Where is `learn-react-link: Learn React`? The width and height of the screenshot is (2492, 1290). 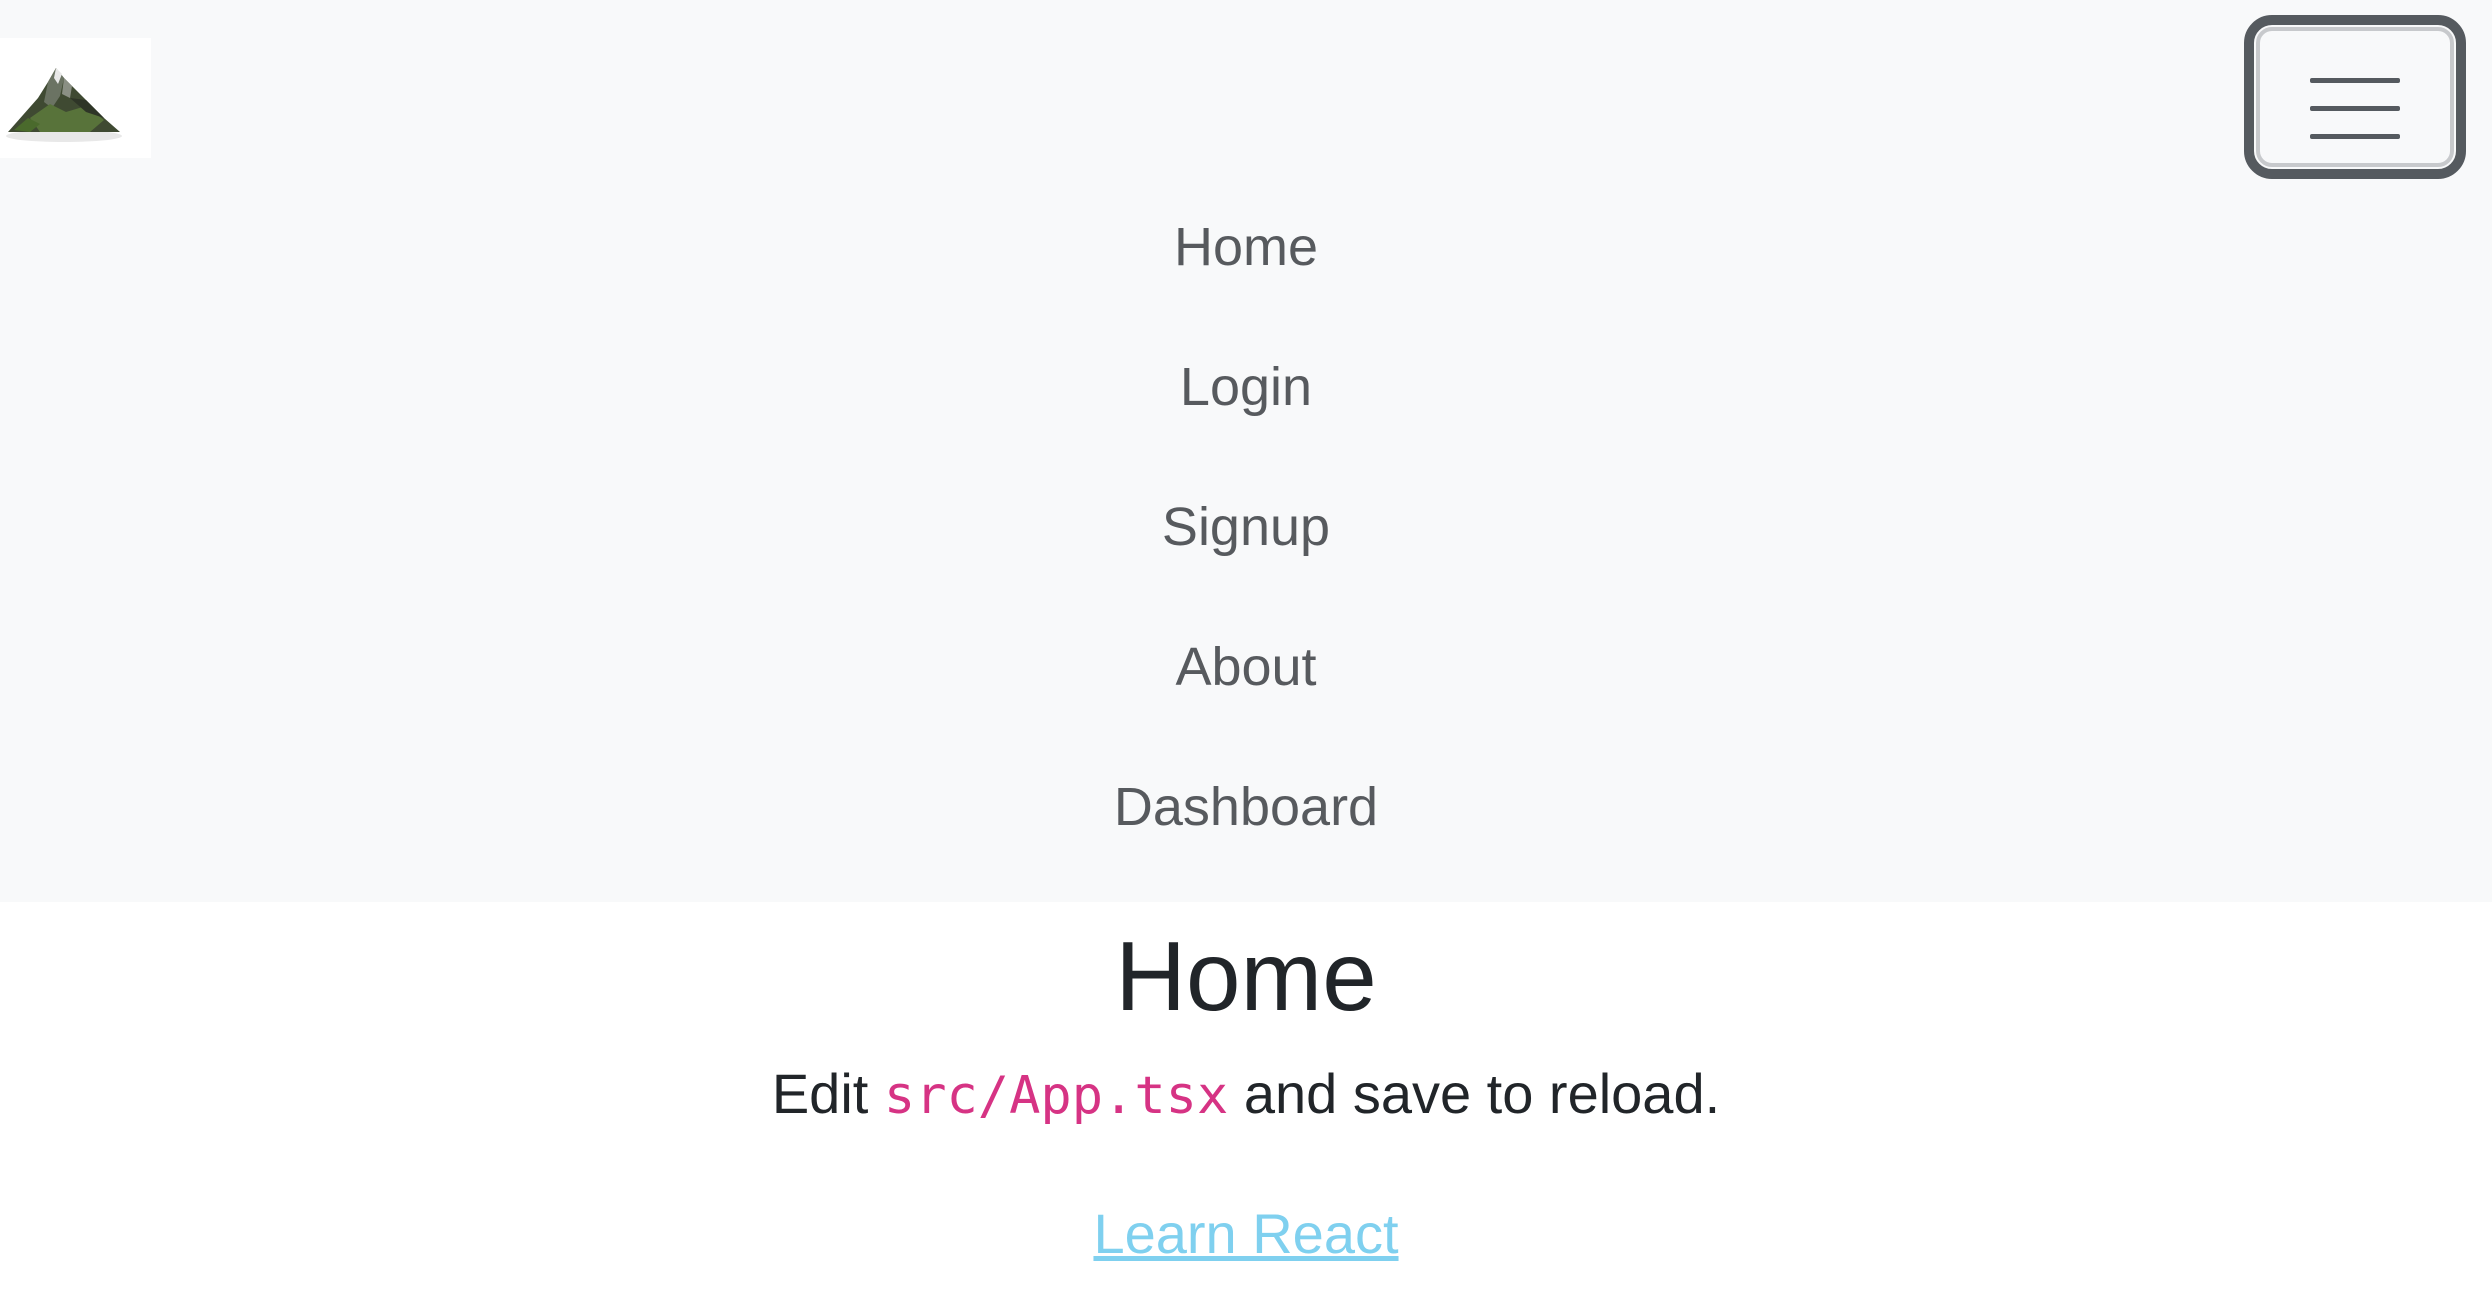
learn-react-link: Learn React is located at coordinates (1245, 1233).